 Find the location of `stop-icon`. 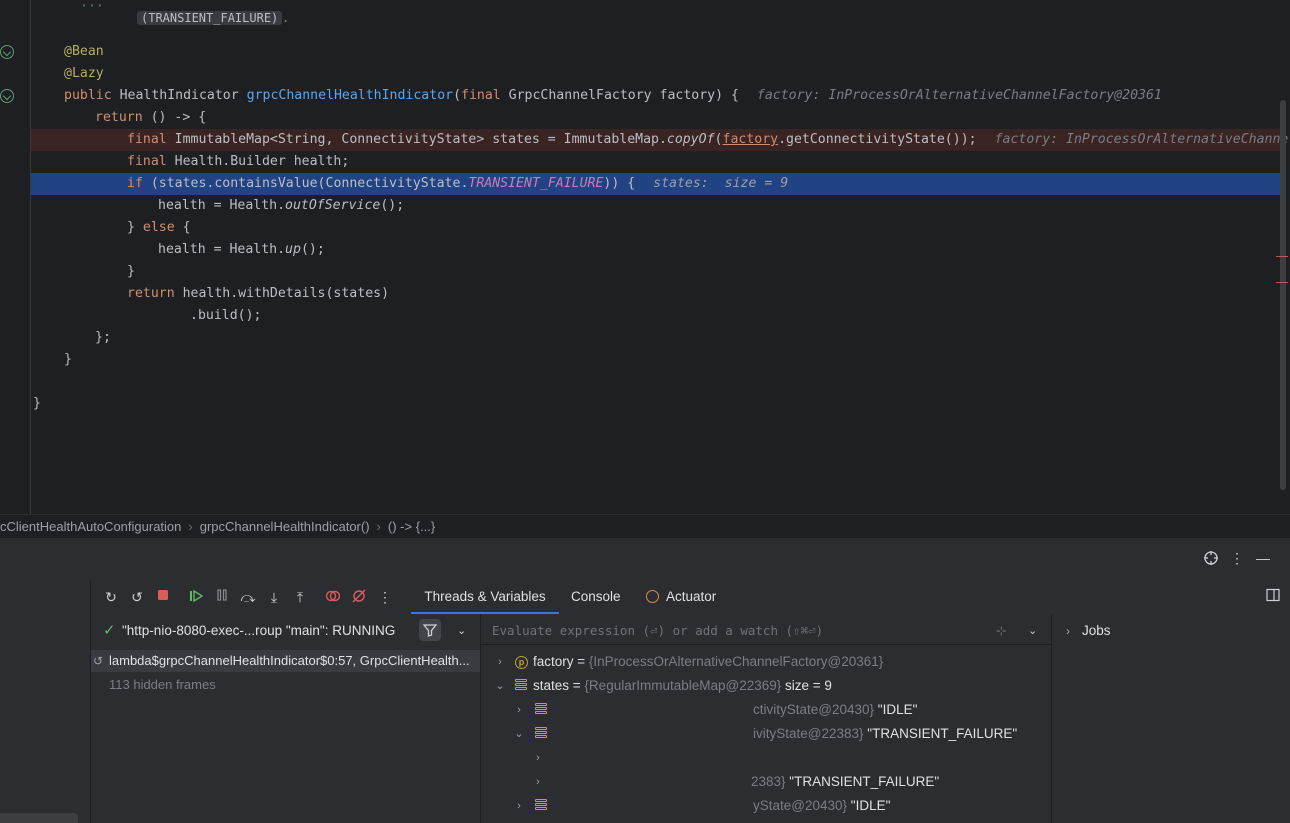

stop-icon is located at coordinates (163, 597).